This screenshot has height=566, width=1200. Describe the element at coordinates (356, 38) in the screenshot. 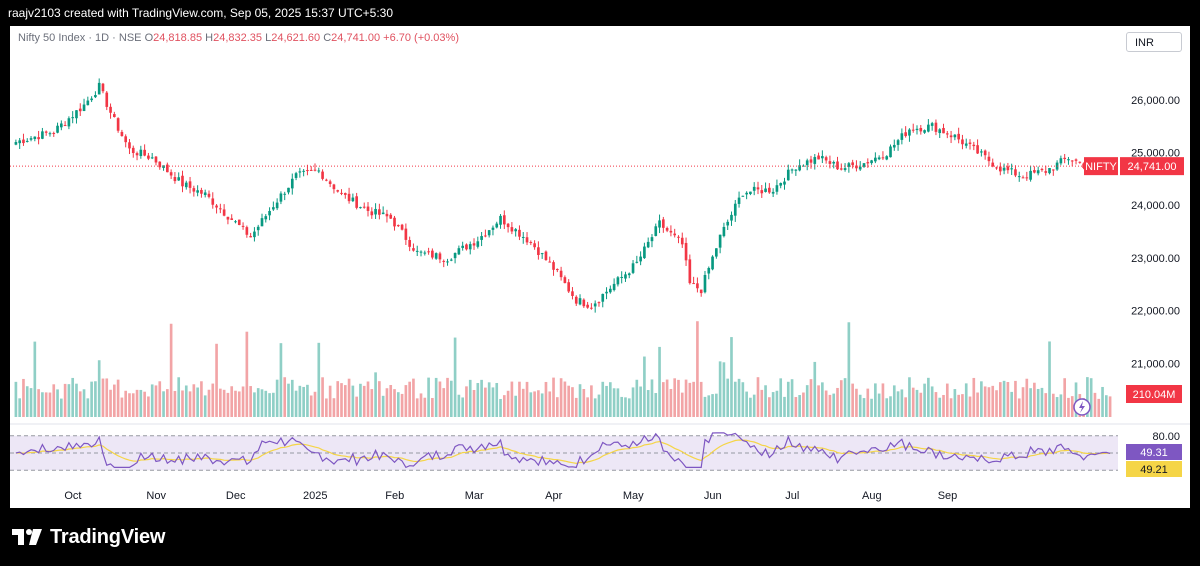

I see `close-value: 24,741.00` at that location.